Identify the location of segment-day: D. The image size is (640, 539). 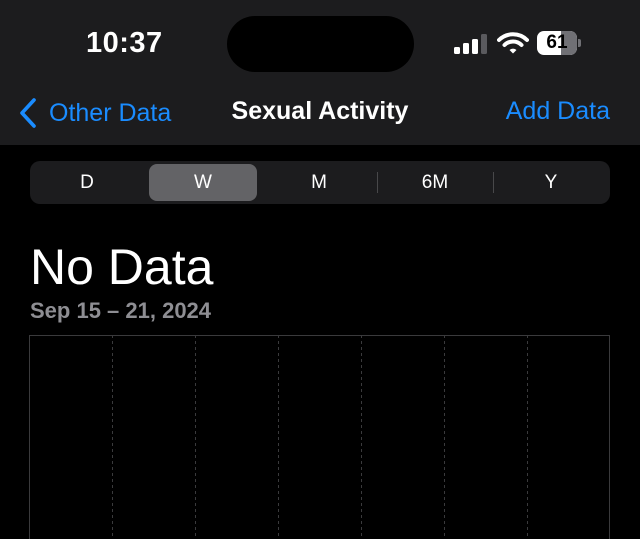
(87, 182).